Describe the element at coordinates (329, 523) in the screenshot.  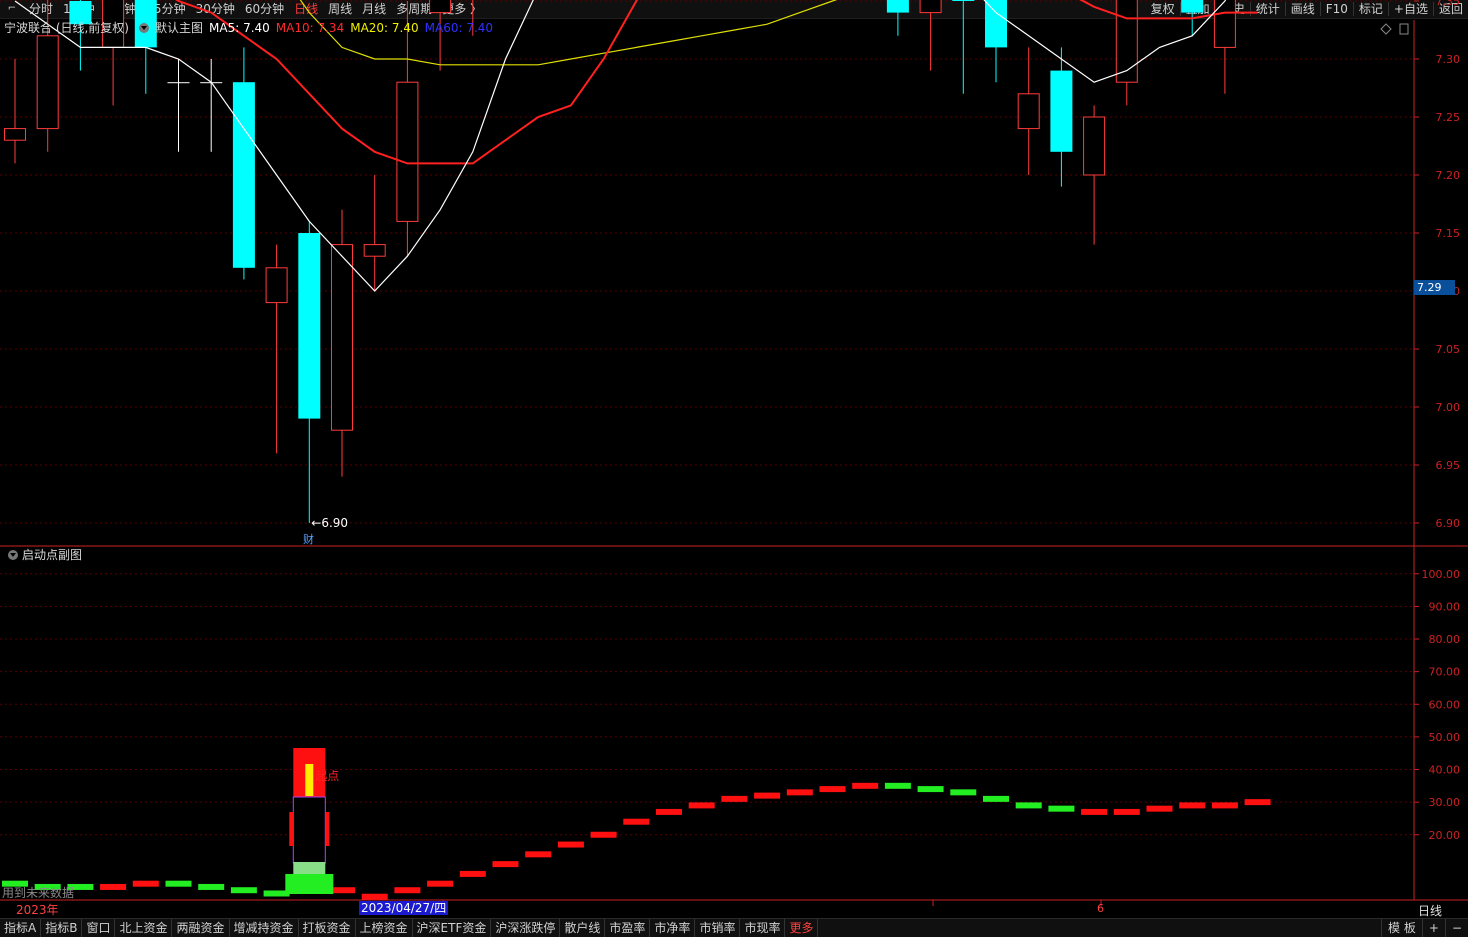
I see `low-price-annotation: ←6.90` at that location.